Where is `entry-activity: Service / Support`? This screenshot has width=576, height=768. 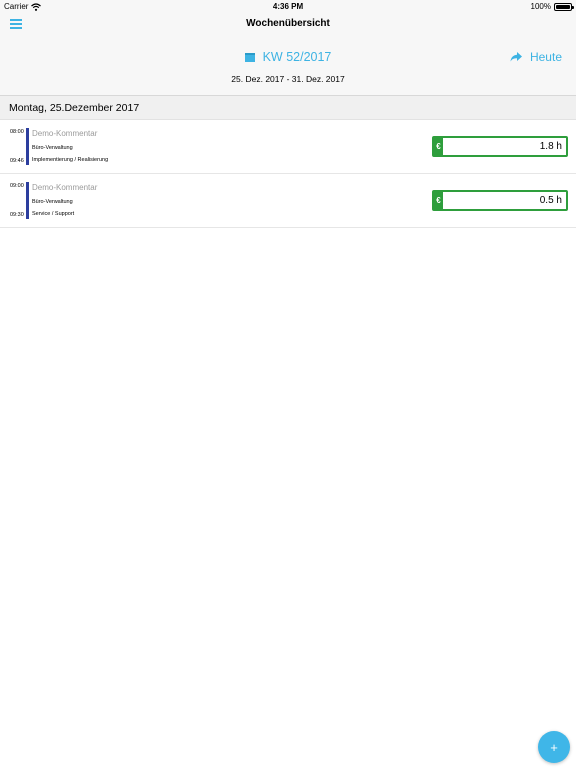 entry-activity: Service / Support is located at coordinates (53, 214).